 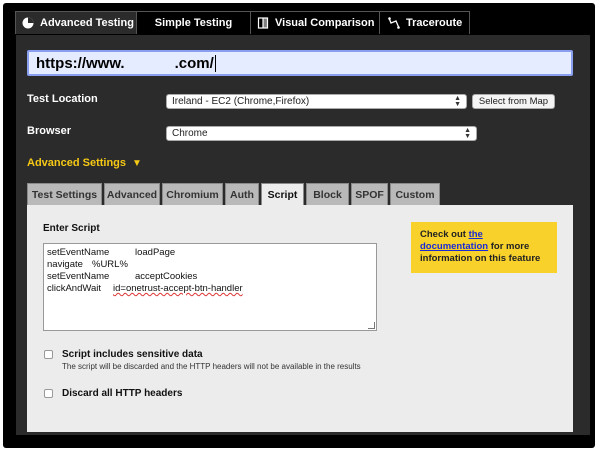 I want to click on tab-label: Advanced Testing, so click(x=87, y=23).